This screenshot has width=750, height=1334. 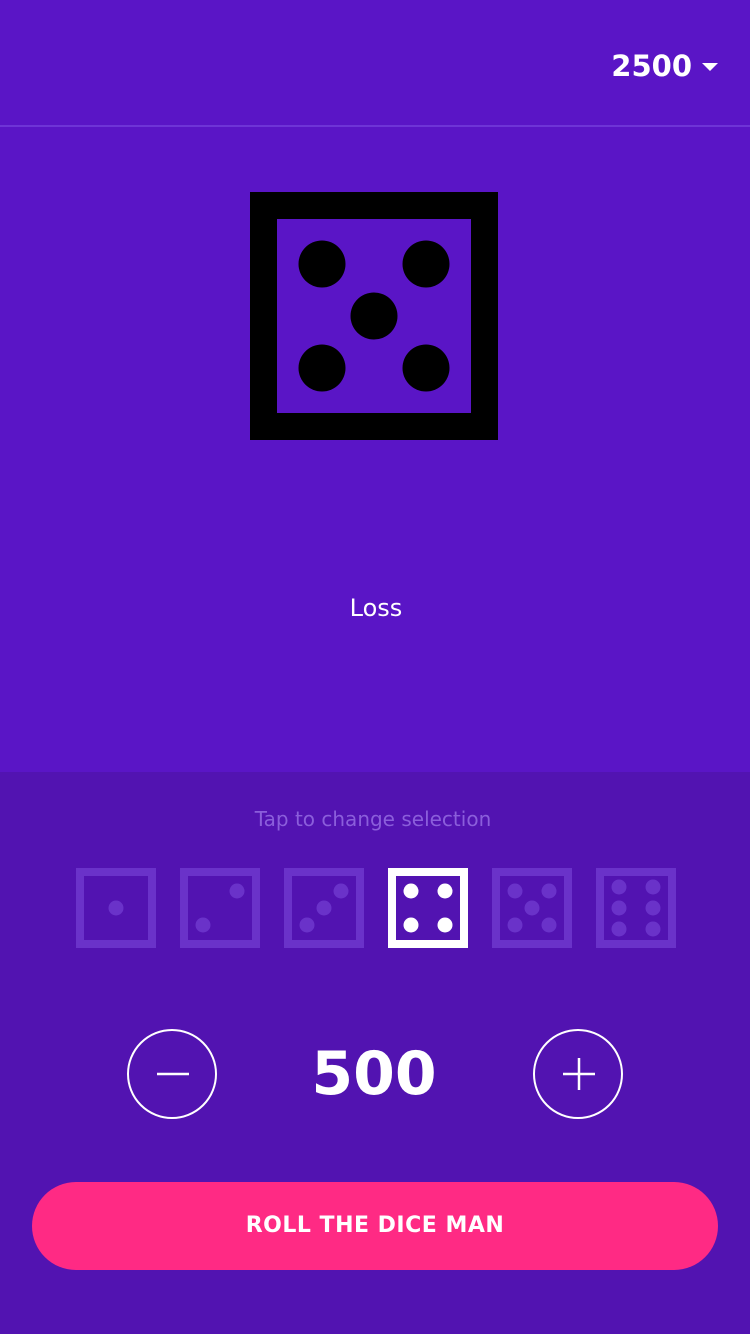 What do you see at coordinates (374, 1074) in the screenshot?
I see `bet-amount: 500` at bounding box center [374, 1074].